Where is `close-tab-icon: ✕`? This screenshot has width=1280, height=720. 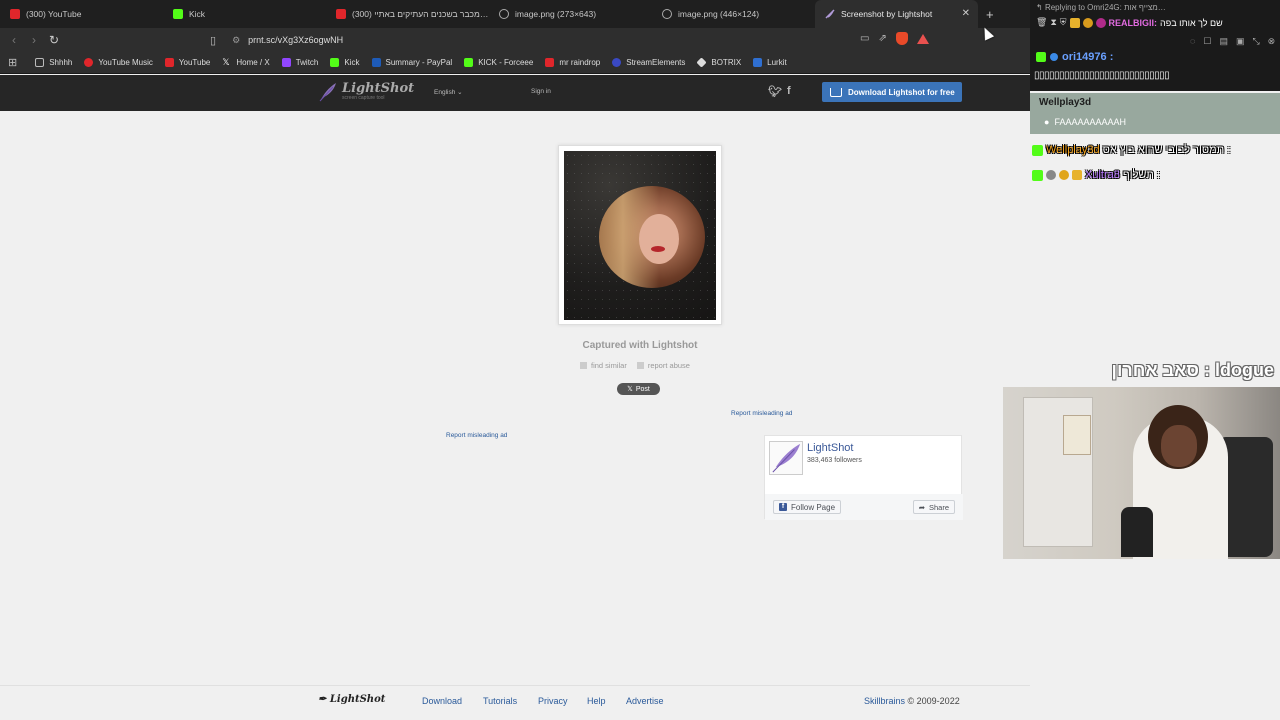 close-tab-icon: ✕ is located at coordinates (966, 13).